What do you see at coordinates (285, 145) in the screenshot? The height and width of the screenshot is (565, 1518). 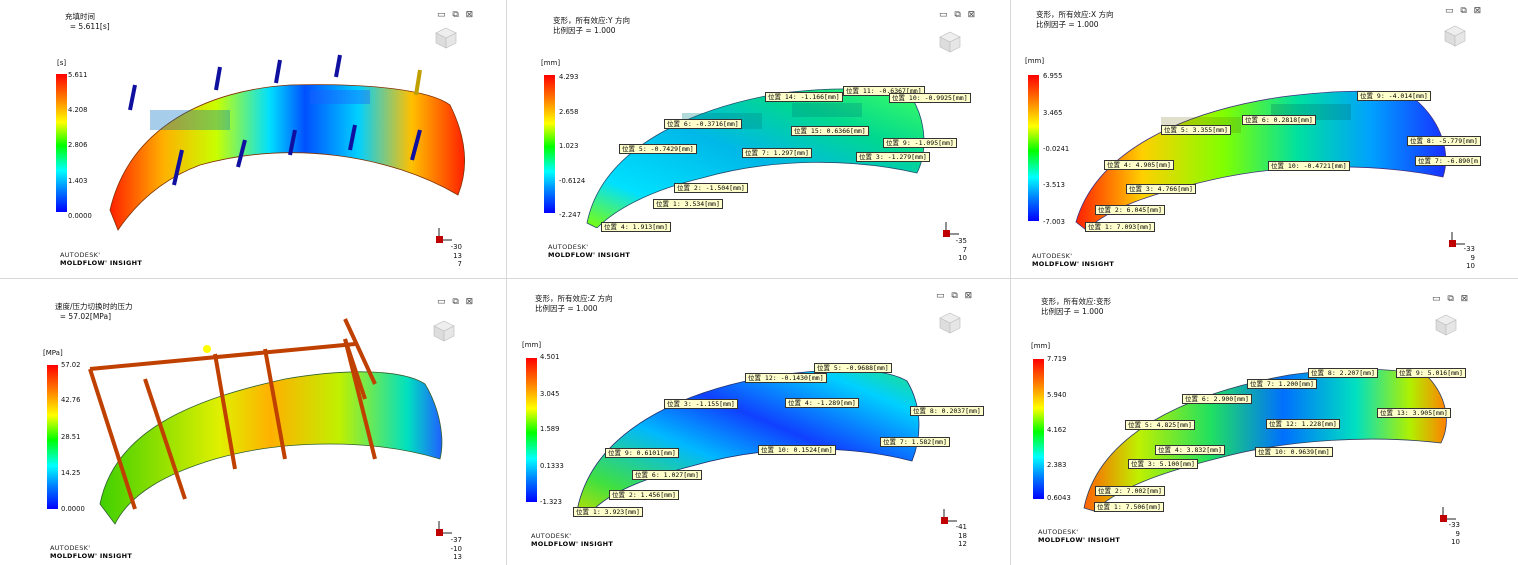 I see `bumper-model-fill-time` at bounding box center [285, 145].